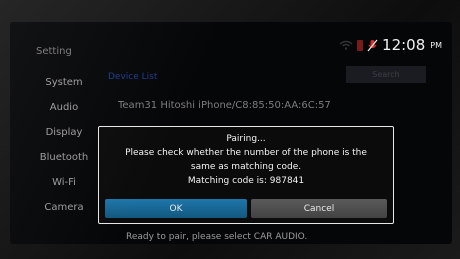  I want to click on sidebar-item-label: System, so click(64, 82).